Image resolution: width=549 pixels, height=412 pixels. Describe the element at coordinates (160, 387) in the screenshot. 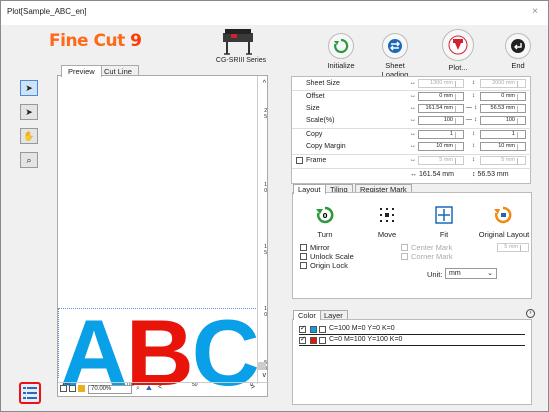

I see `scroll-left-arrow: <` at that location.